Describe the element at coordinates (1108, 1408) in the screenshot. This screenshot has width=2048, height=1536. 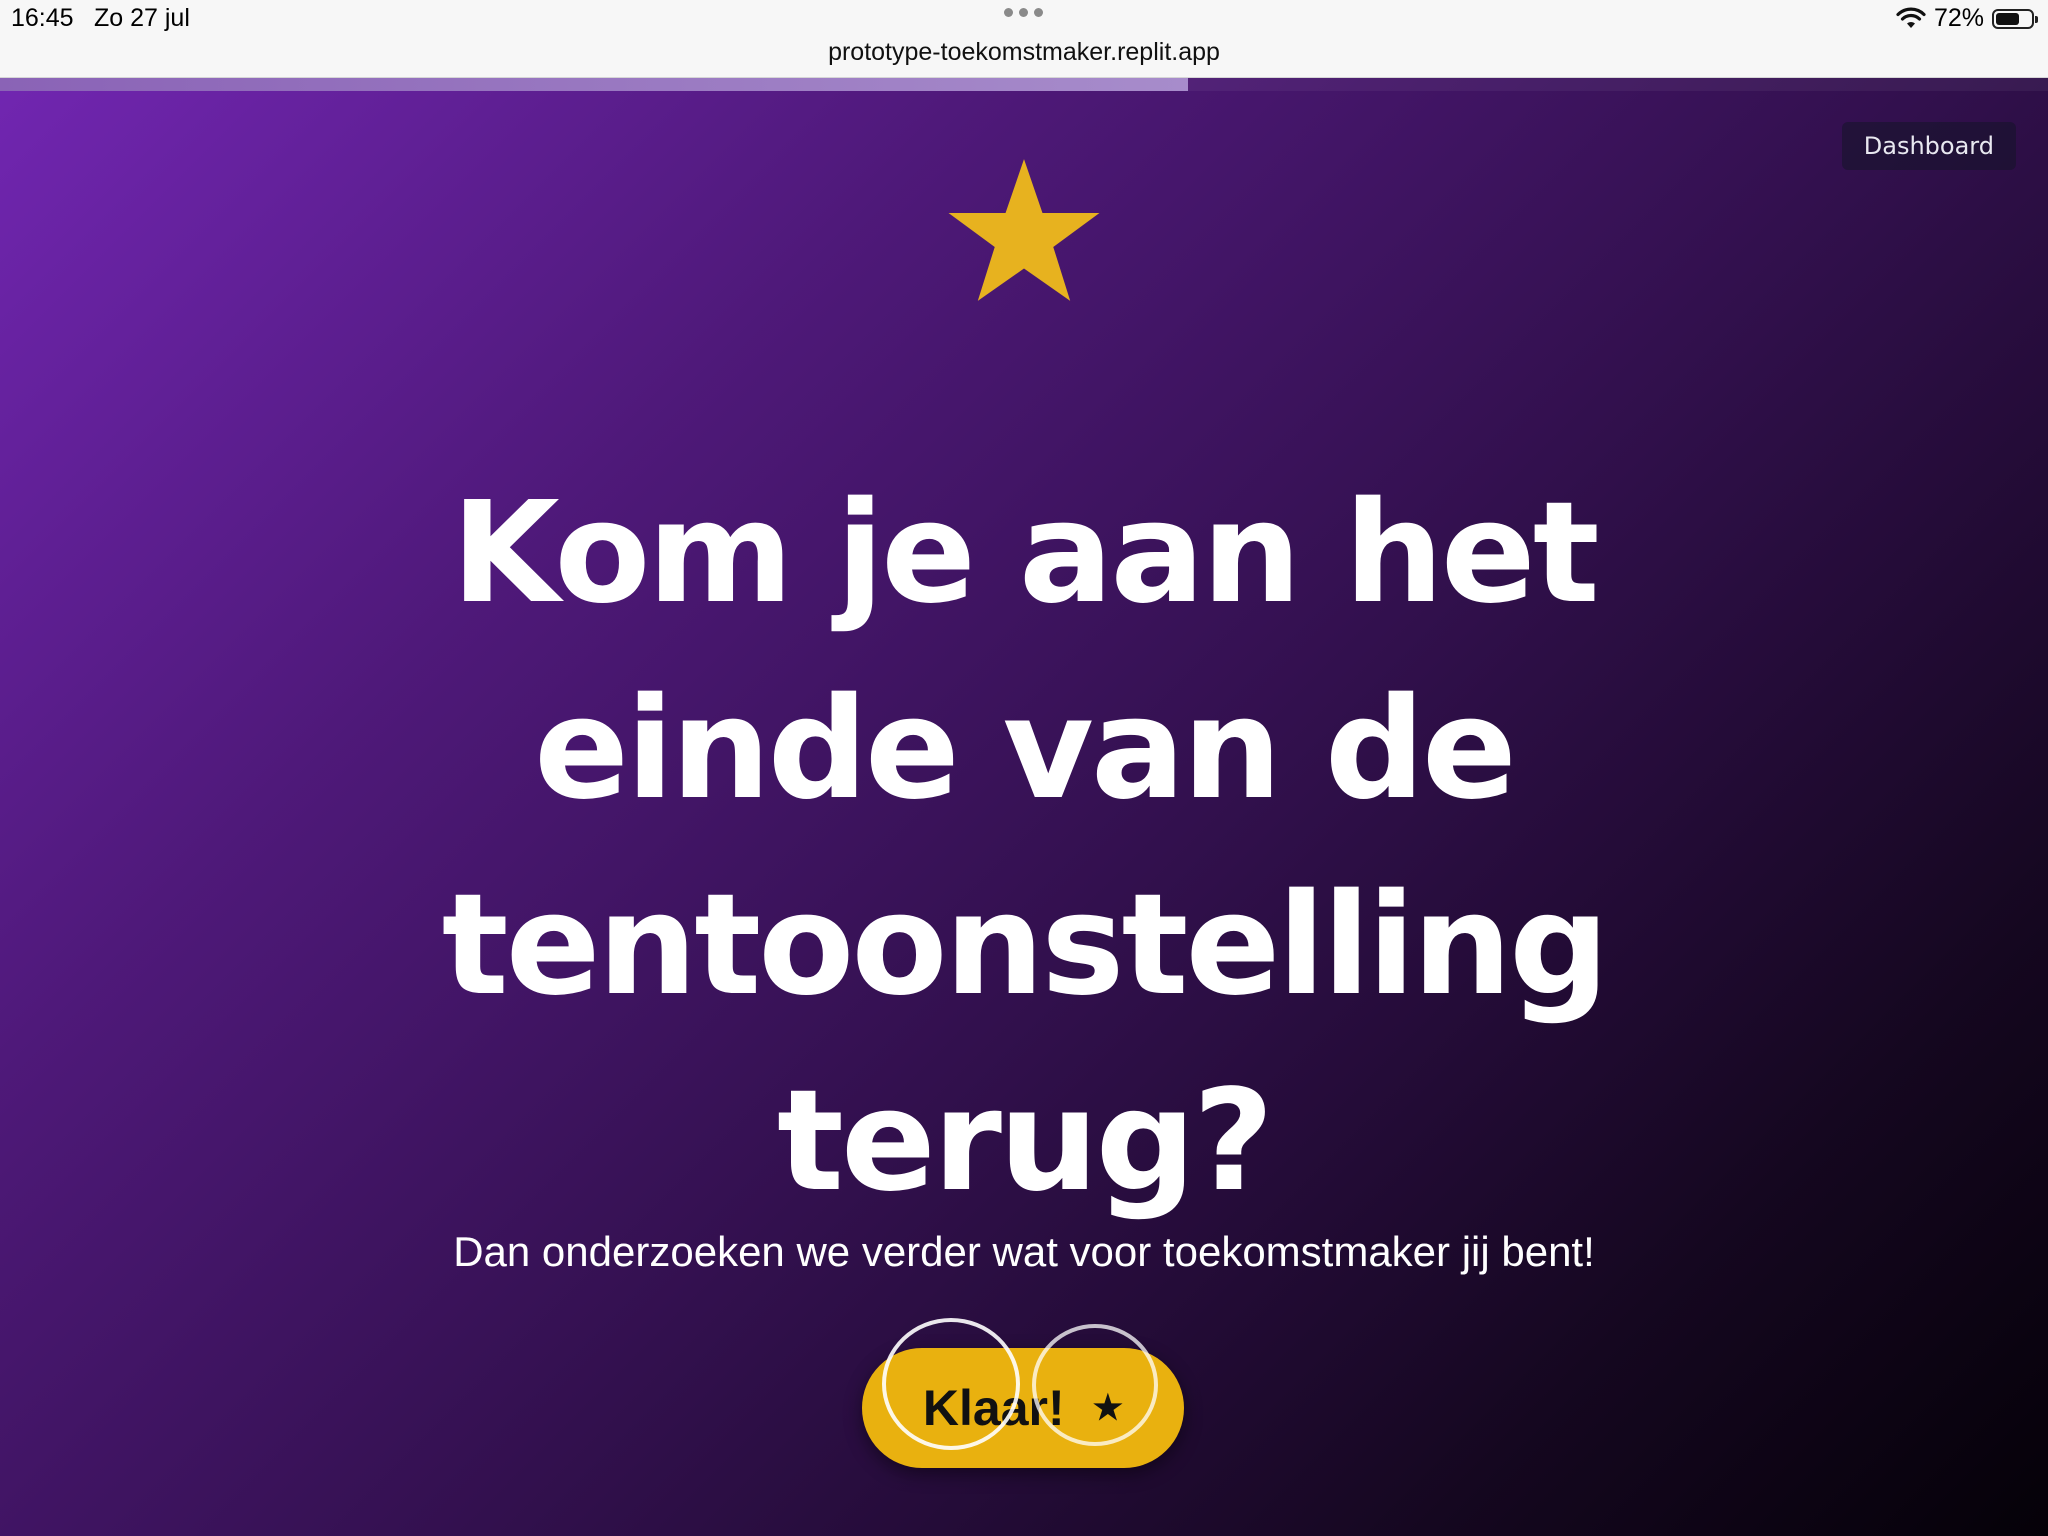
I see `small-star-icon: ★` at that location.